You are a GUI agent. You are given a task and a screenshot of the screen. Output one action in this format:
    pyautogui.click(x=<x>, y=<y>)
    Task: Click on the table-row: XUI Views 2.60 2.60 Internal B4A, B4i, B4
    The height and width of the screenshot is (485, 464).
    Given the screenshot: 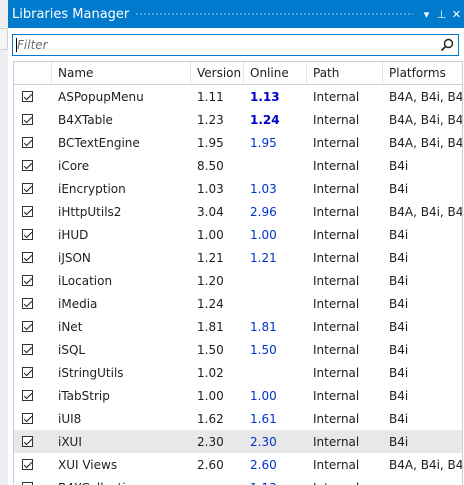 What is the action you would take?
    pyautogui.click(x=238, y=464)
    